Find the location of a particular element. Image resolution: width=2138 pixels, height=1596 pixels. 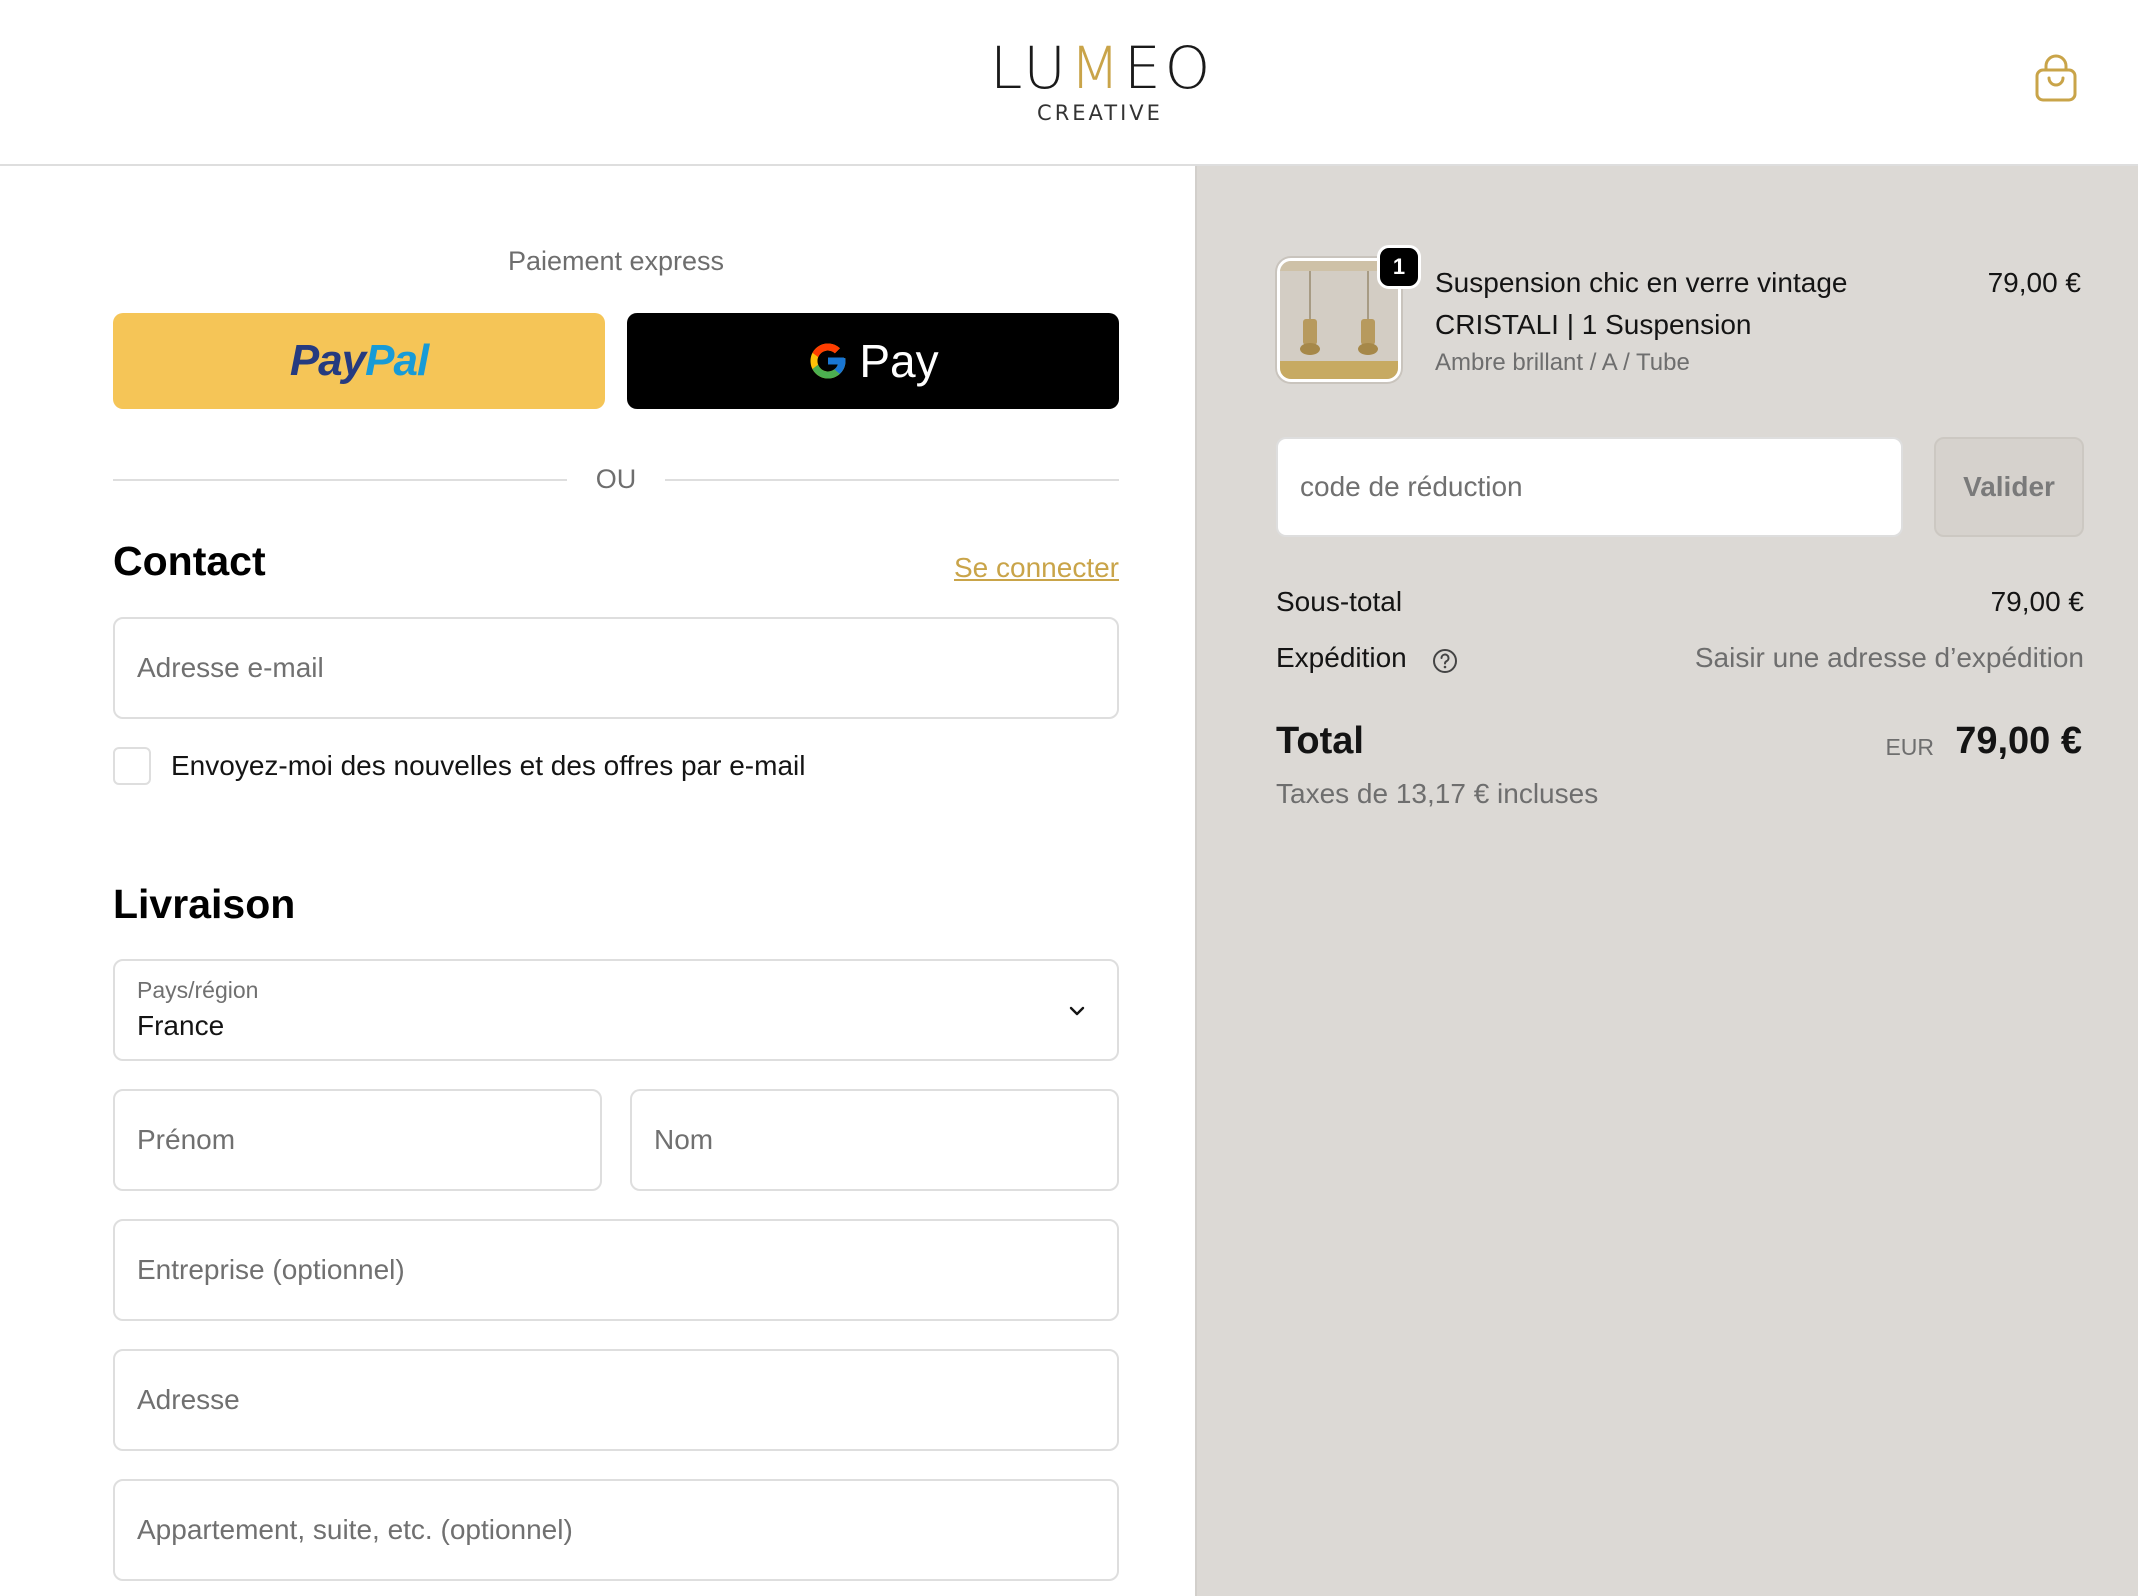

google-pay-button: Pay is located at coordinates (873, 361).